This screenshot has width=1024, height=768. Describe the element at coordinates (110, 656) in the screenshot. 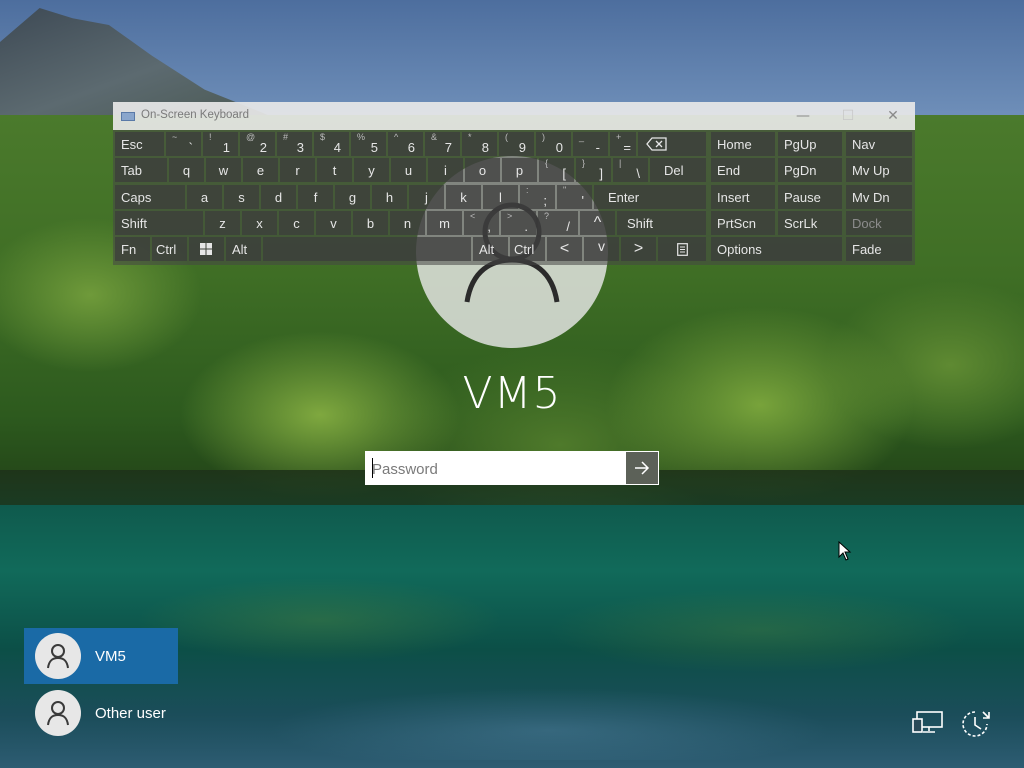

I see `user-tile-name: VM5` at that location.